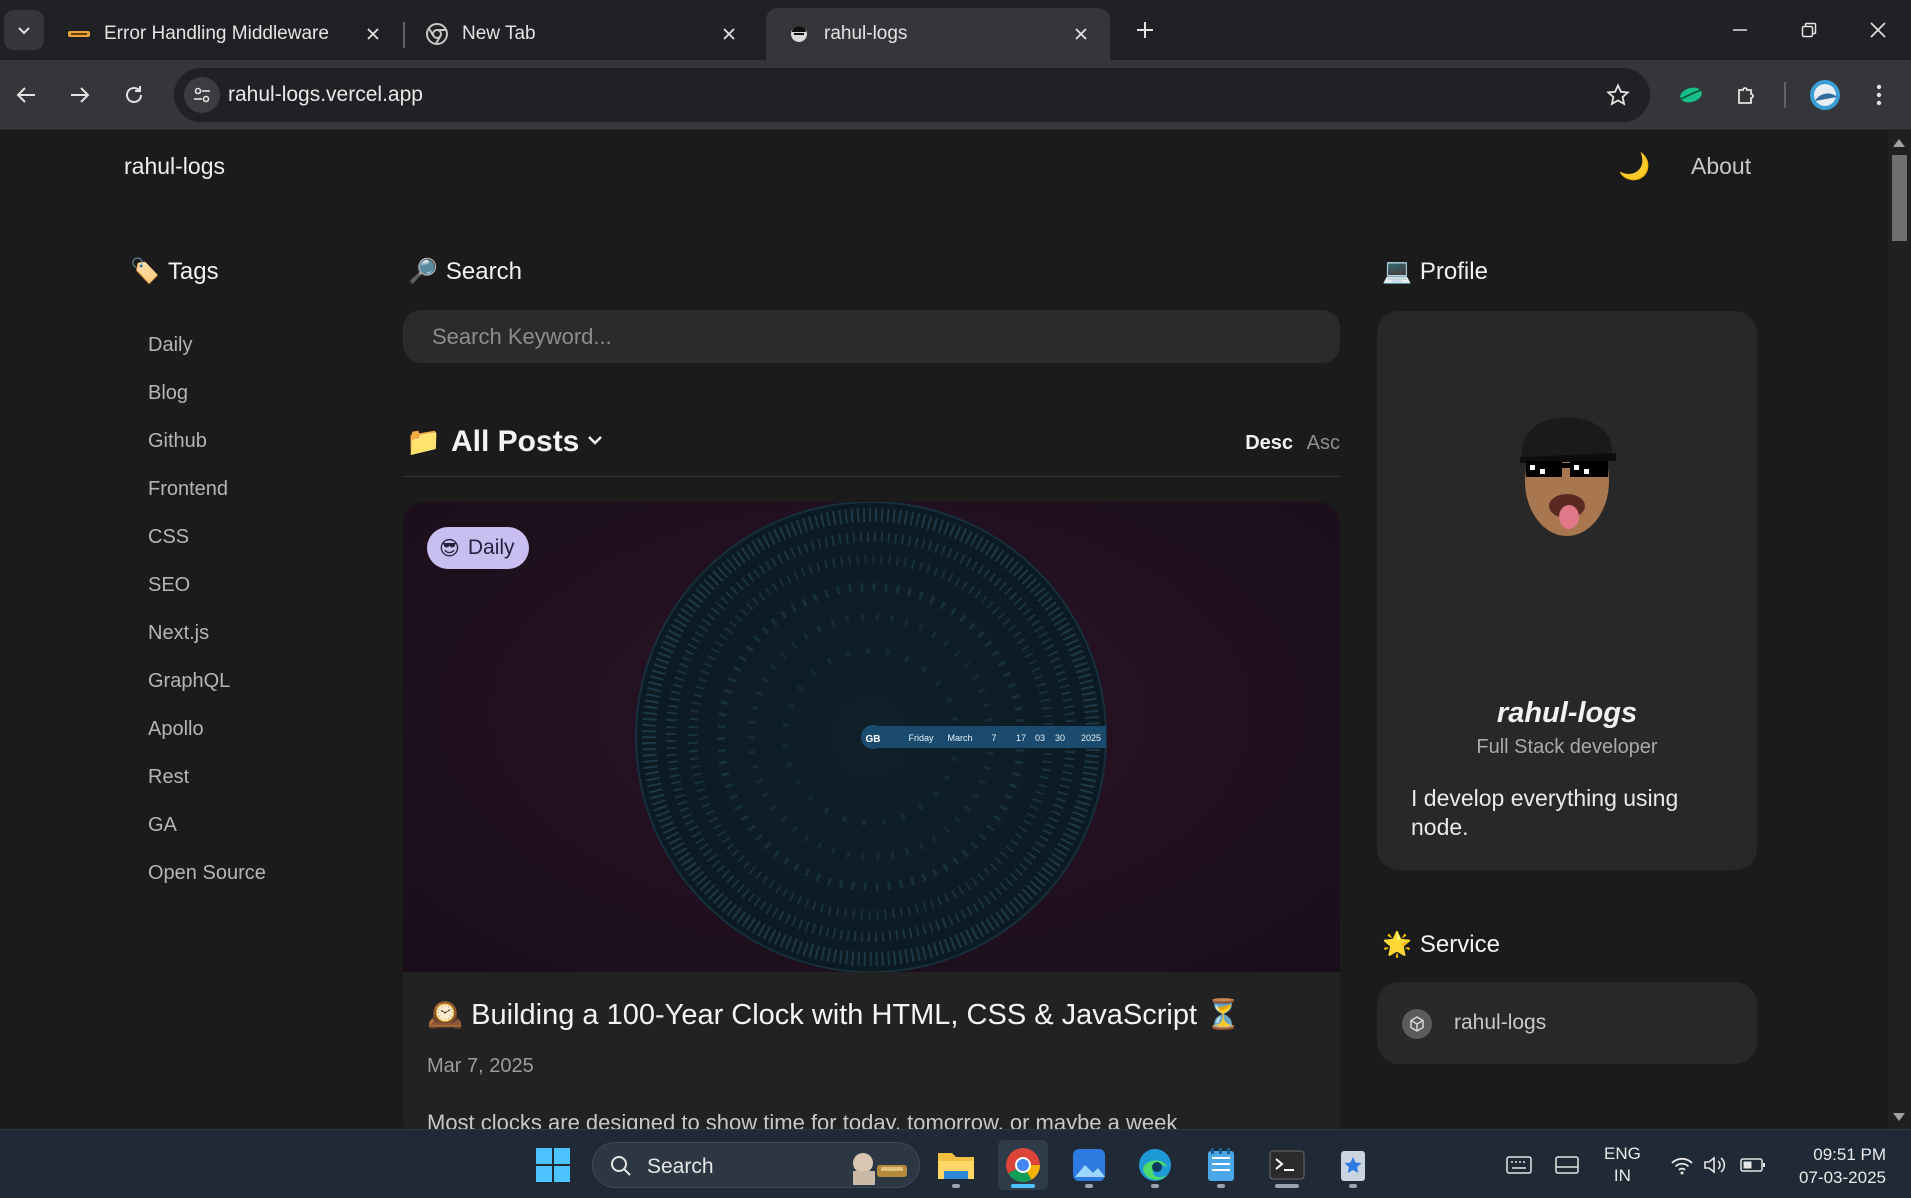 This screenshot has width=1911, height=1198. Describe the element at coordinates (79, 34) in the screenshot. I see `logo-icon` at that location.